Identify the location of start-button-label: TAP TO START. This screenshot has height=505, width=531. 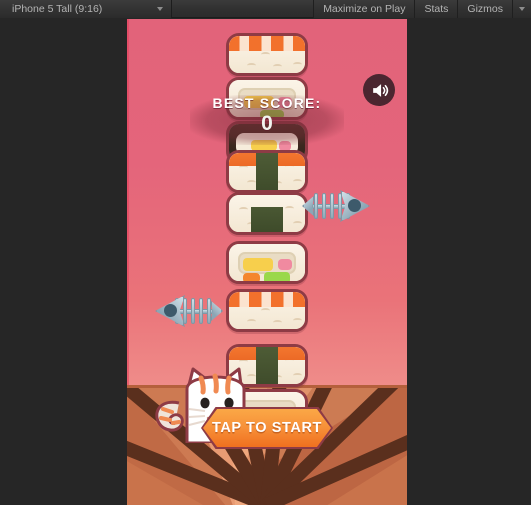
(267, 428).